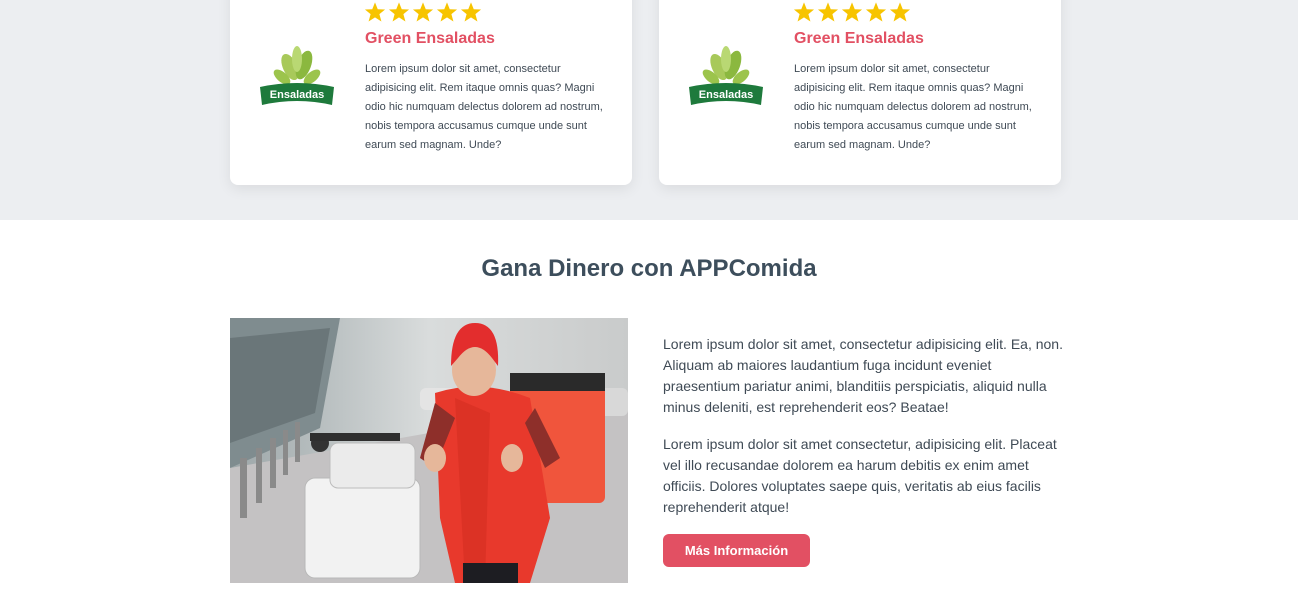  What do you see at coordinates (649, 268) in the screenshot?
I see `section-title: Gana Dinero con APPComida` at bounding box center [649, 268].